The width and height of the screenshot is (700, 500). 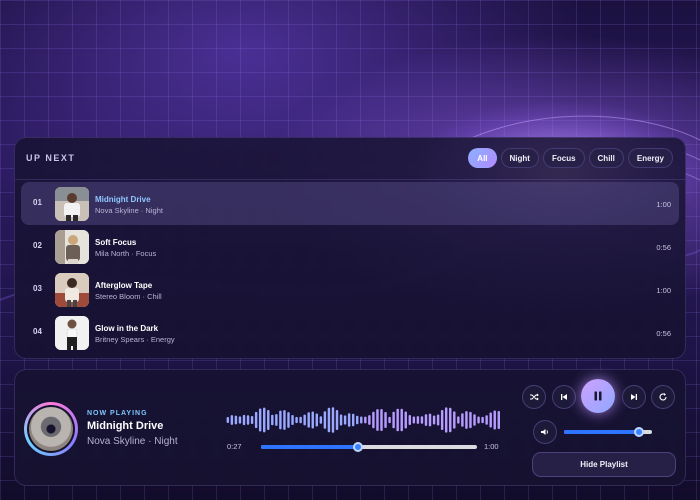 I want to click on track-number: 01, so click(x=37, y=202).